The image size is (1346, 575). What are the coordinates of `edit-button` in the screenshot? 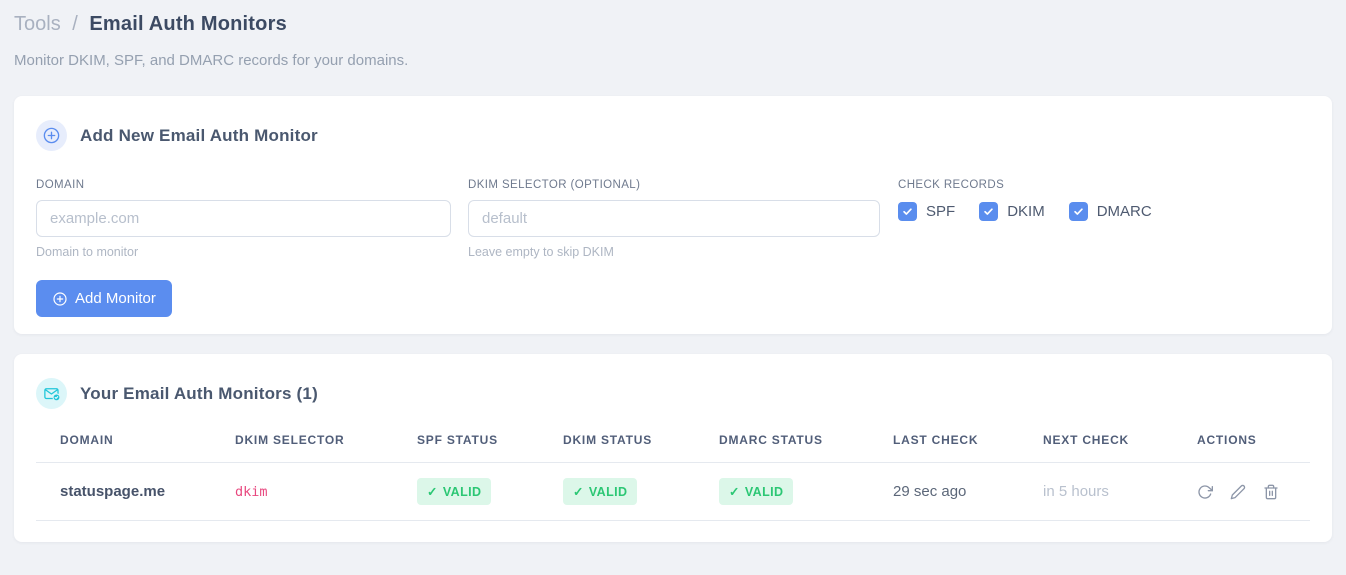 It's located at (1238, 492).